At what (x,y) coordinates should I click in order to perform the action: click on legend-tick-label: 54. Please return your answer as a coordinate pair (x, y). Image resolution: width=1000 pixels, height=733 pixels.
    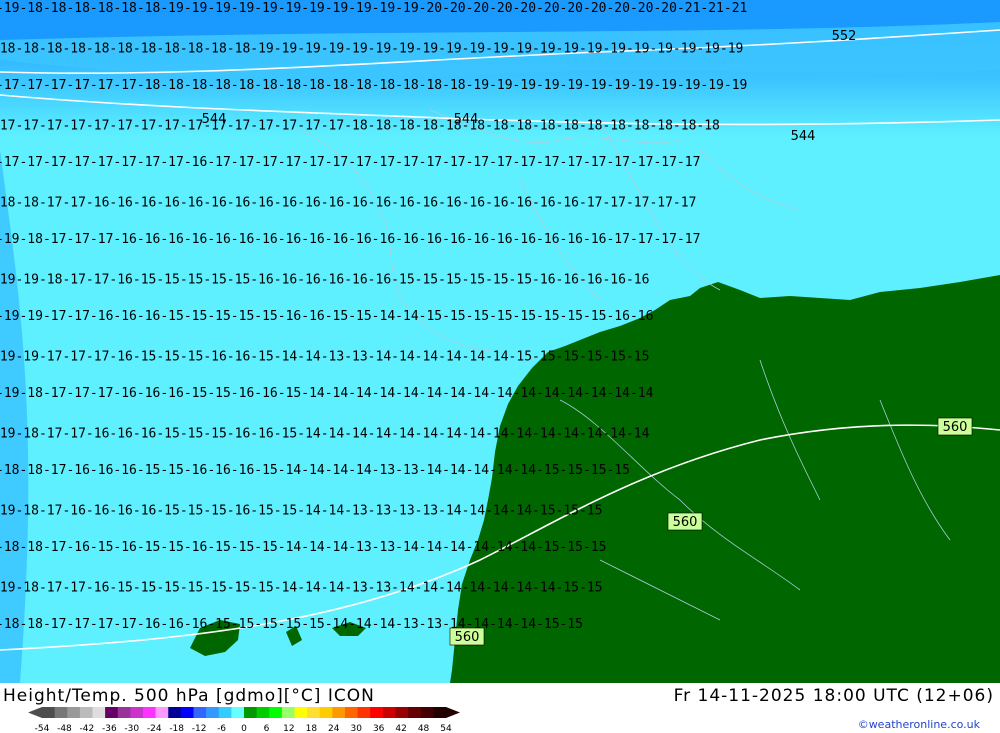
    Looking at the image, I should click on (446, 728).